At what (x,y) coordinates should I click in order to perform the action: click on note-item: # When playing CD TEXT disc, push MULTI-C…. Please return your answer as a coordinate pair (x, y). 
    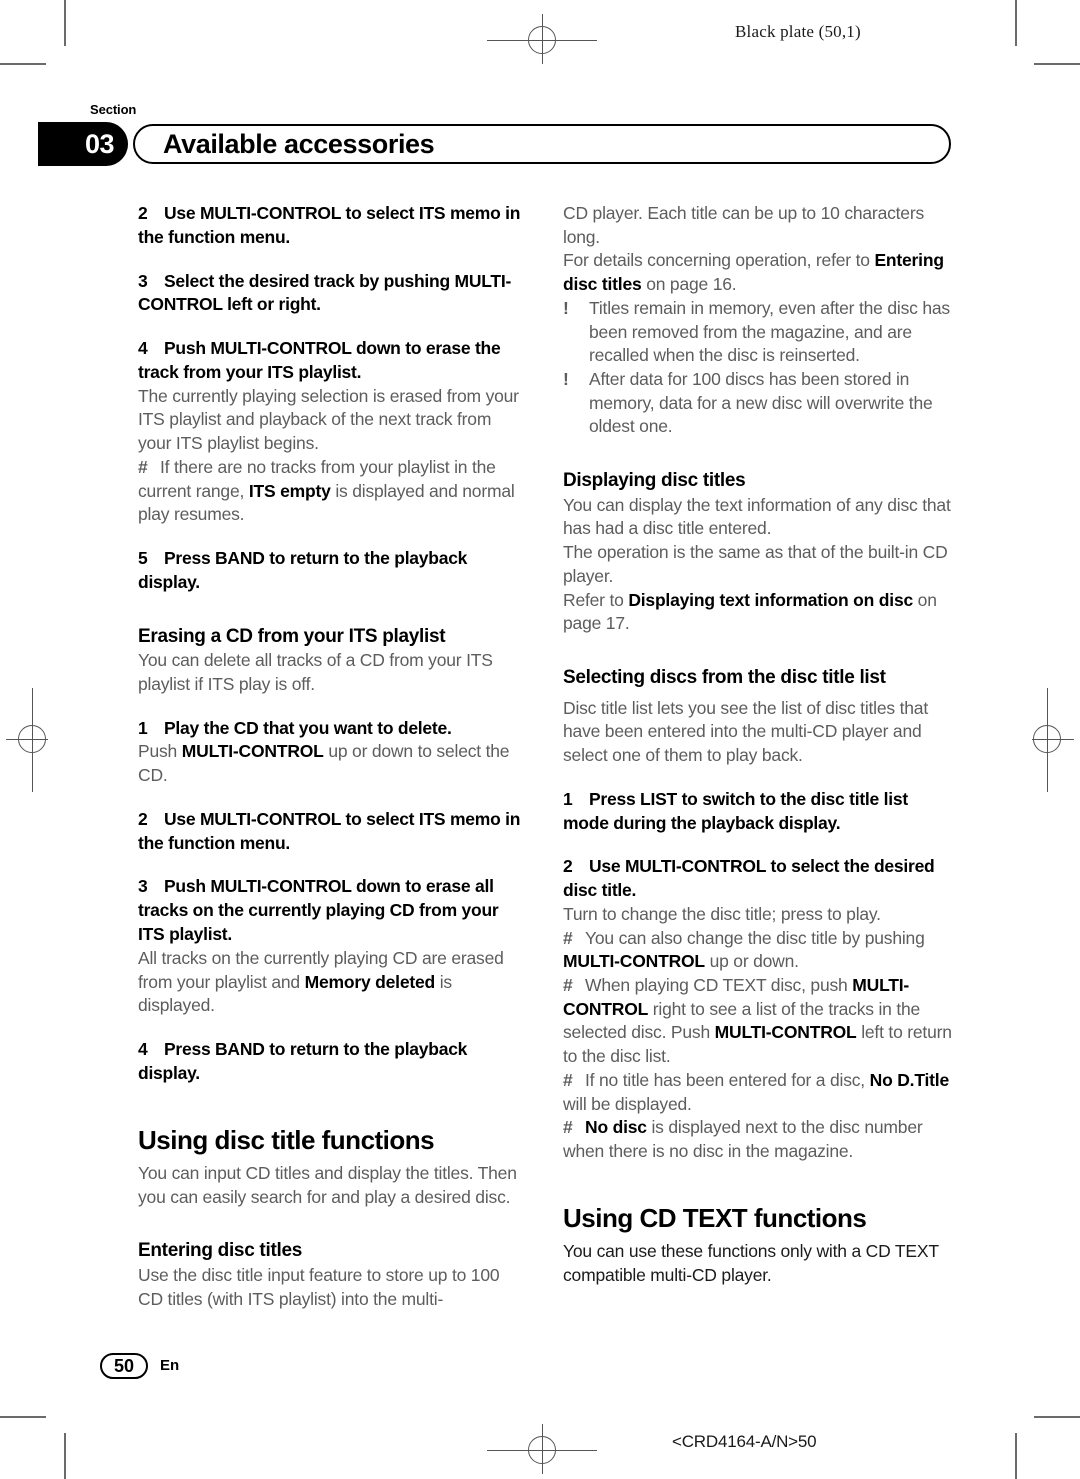
    Looking at the image, I should click on (758, 1021).